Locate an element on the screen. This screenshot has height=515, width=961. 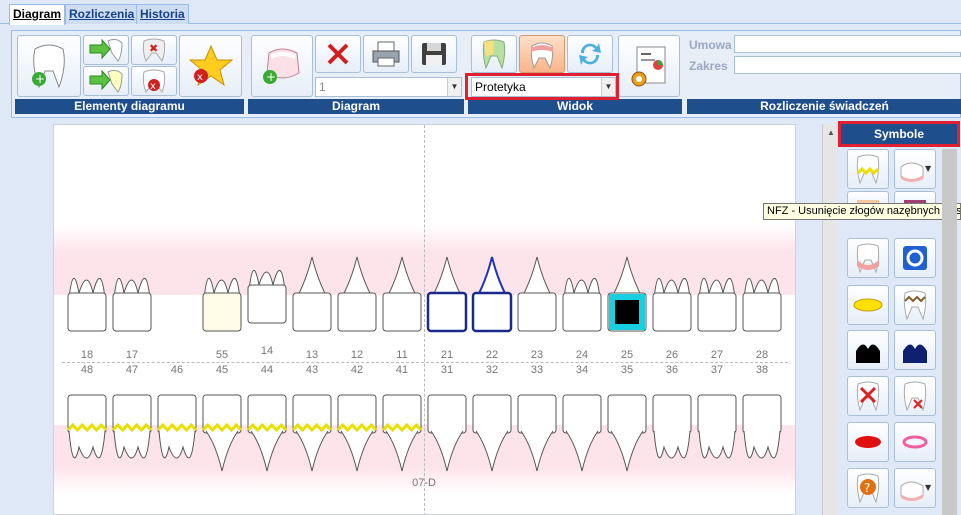
group-title-elementy: Elementy diagramu is located at coordinates (129, 106).